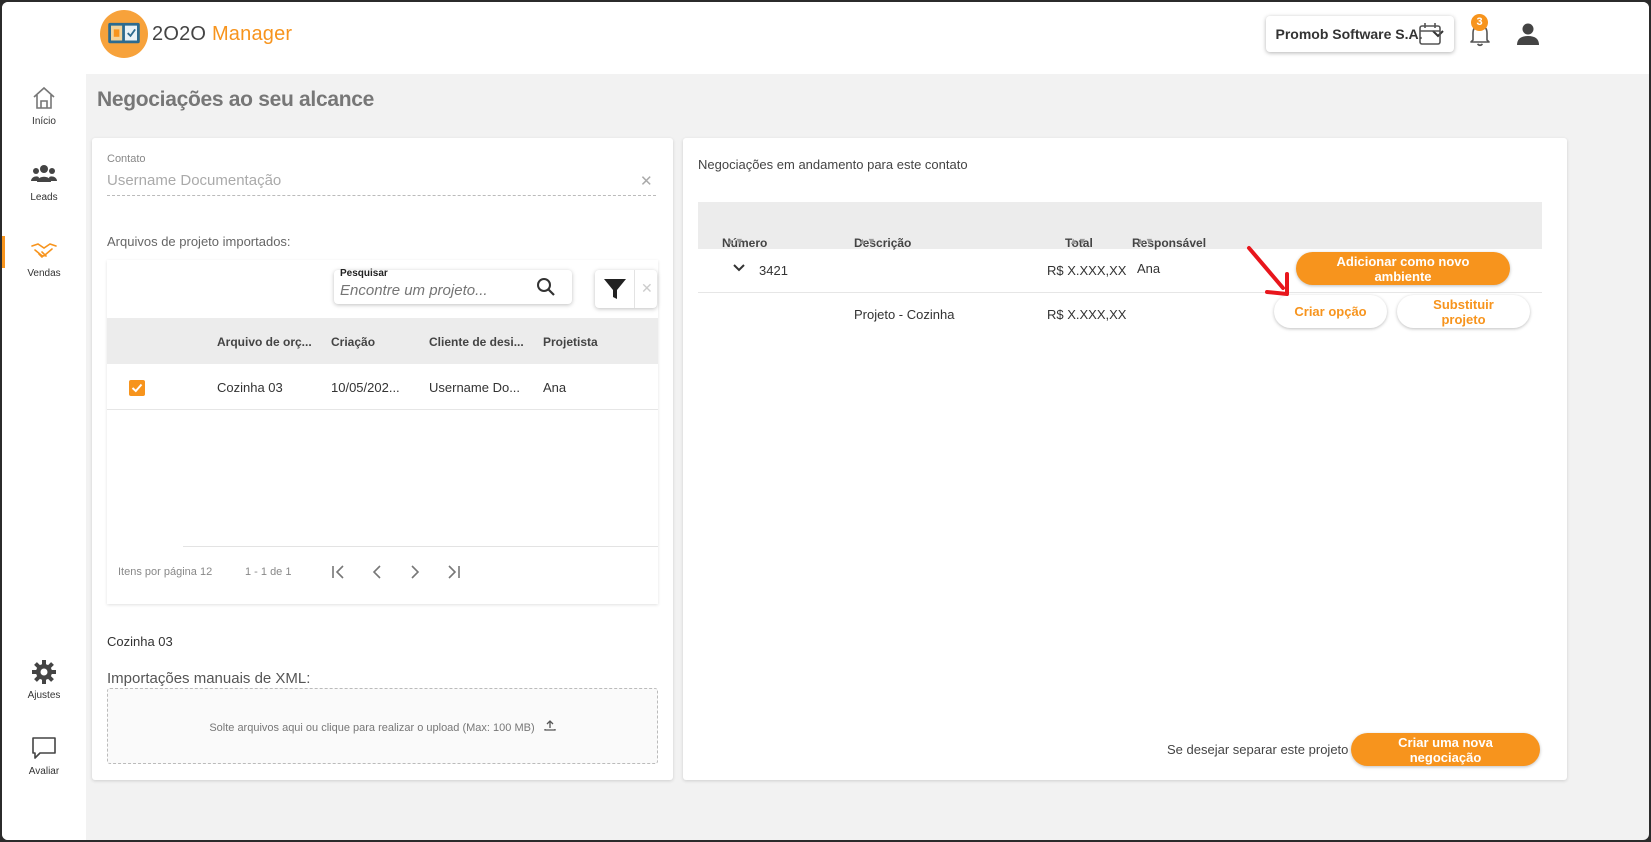 The height and width of the screenshot is (842, 1651). Describe the element at coordinates (137, 388) in the screenshot. I see `row-checkbox` at that location.